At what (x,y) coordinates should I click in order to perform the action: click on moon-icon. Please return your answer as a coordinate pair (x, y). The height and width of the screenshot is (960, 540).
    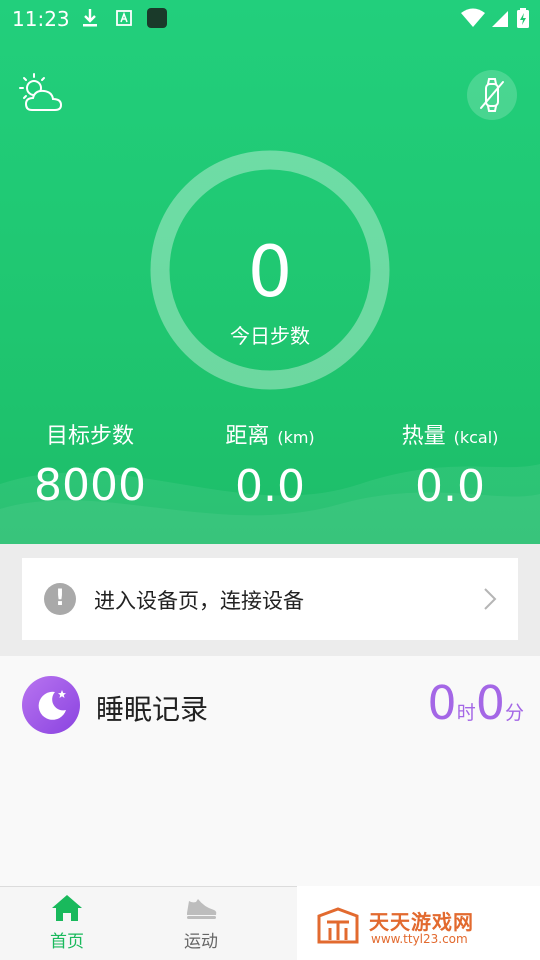
    Looking at the image, I should click on (51, 705).